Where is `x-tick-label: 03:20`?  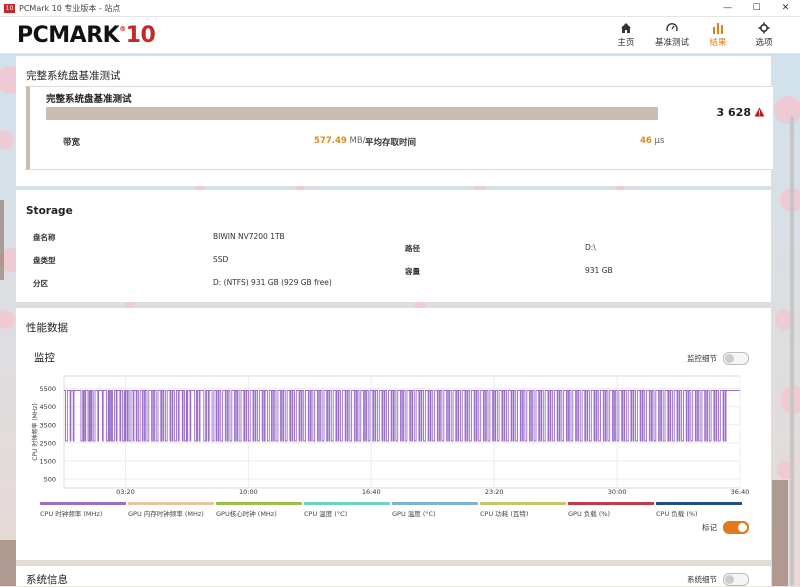
x-tick-label: 03:20 is located at coordinates (125, 492).